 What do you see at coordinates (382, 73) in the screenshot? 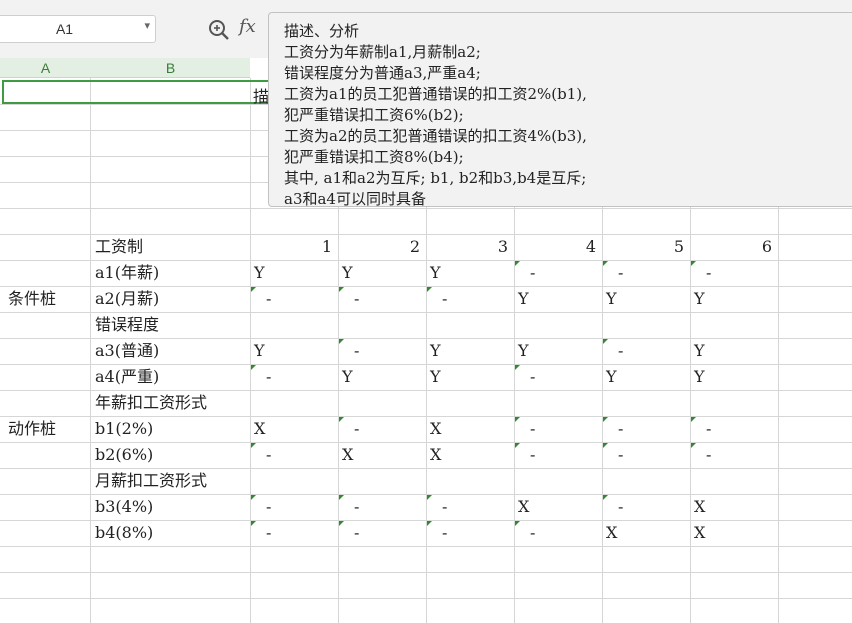
I see `formula-line: 错误程度分为普通a3,严重a4;` at bounding box center [382, 73].